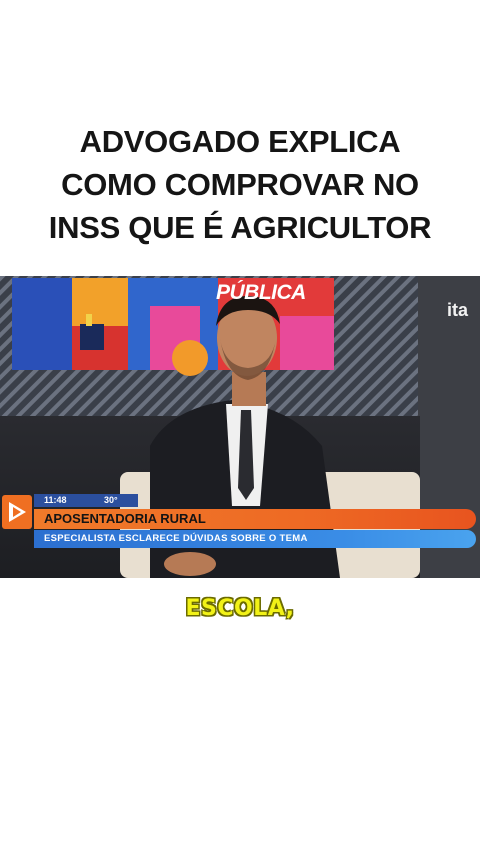  Describe the element at coordinates (240, 608) in the screenshot. I see `subtitle-caption: ESCOLA,` at that location.